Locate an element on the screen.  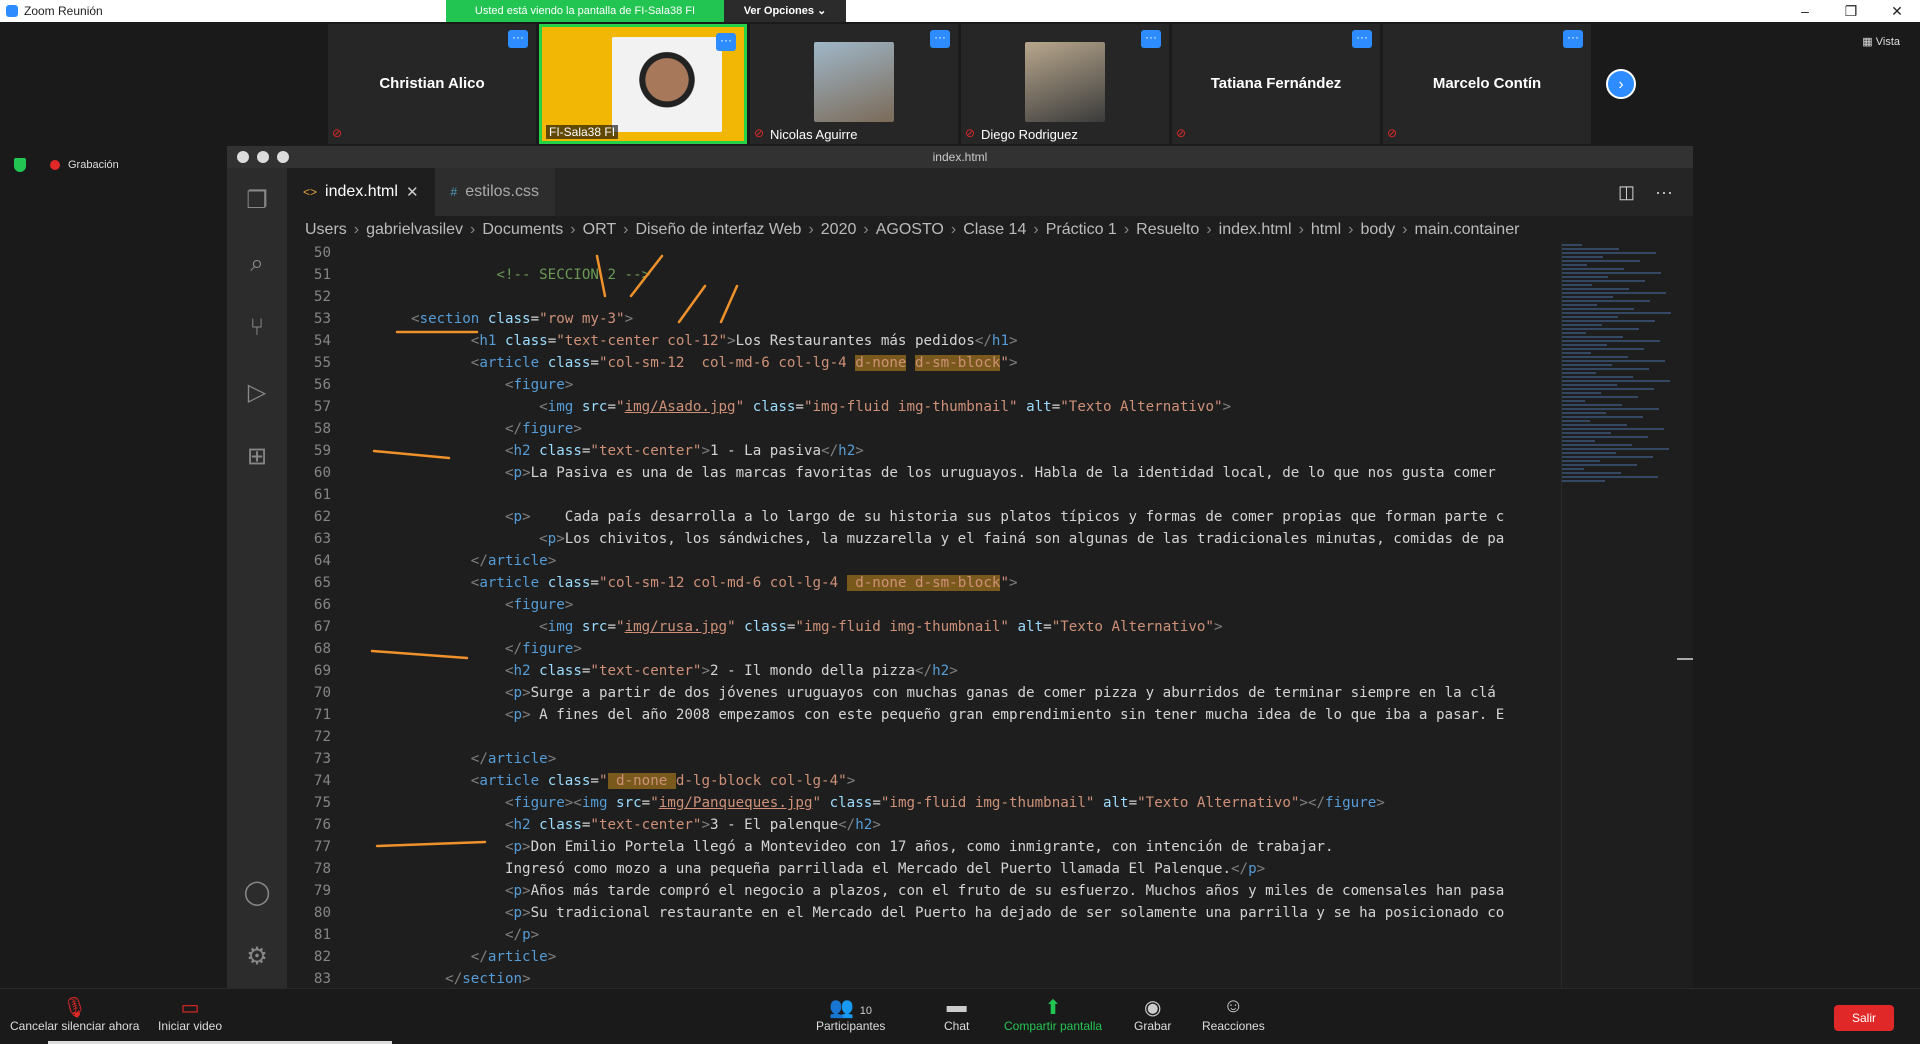
record-dot-icon is located at coordinates (55, 165).